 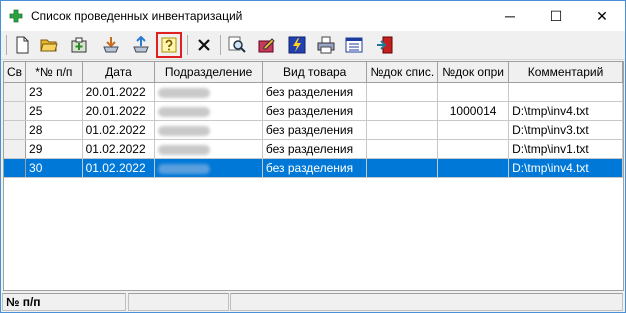 I want to click on import-down-icon, so click(x=111, y=45).